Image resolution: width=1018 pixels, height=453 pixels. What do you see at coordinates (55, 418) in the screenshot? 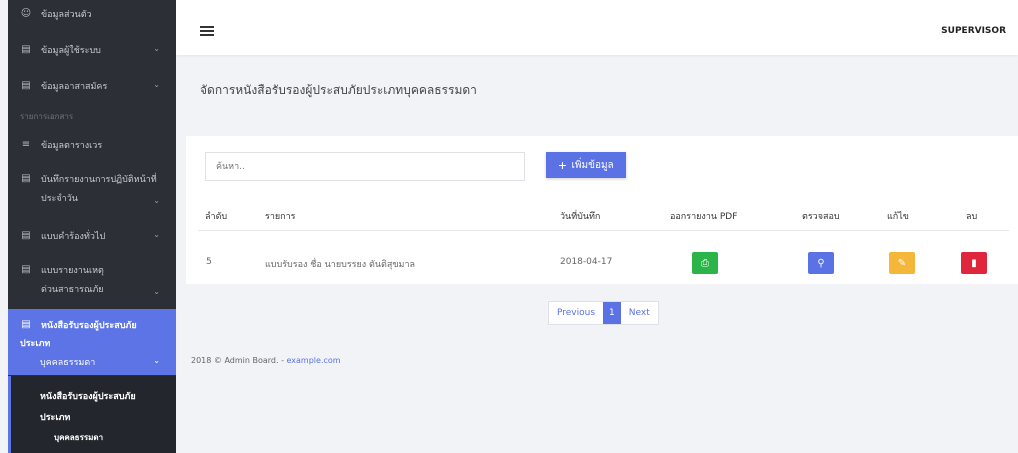
I see `sidebar-sub-label-2: ประเภท` at bounding box center [55, 418].